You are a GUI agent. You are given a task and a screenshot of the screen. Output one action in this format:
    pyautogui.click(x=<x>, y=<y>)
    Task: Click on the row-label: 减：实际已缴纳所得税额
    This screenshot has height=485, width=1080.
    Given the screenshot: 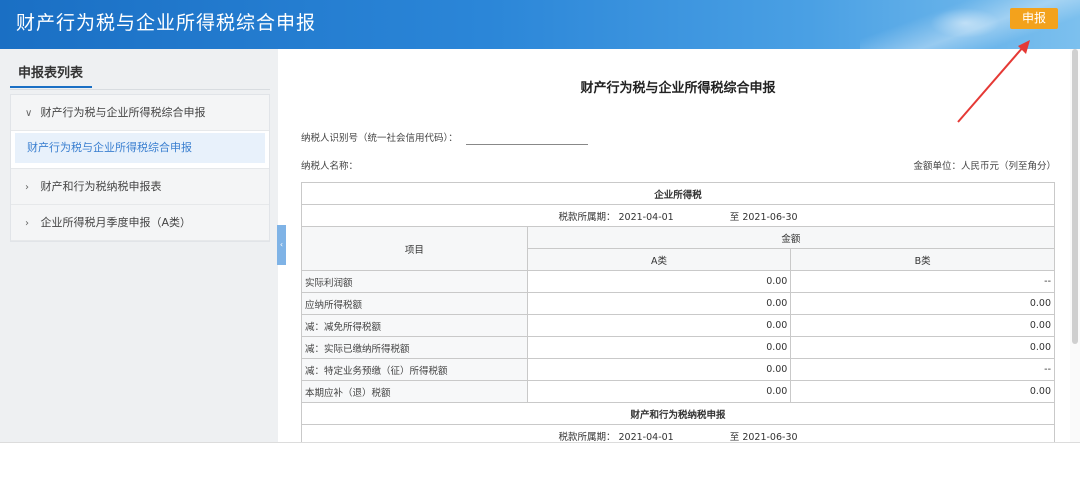 What is the action you would take?
    pyautogui.click(x=414, y=347)
    